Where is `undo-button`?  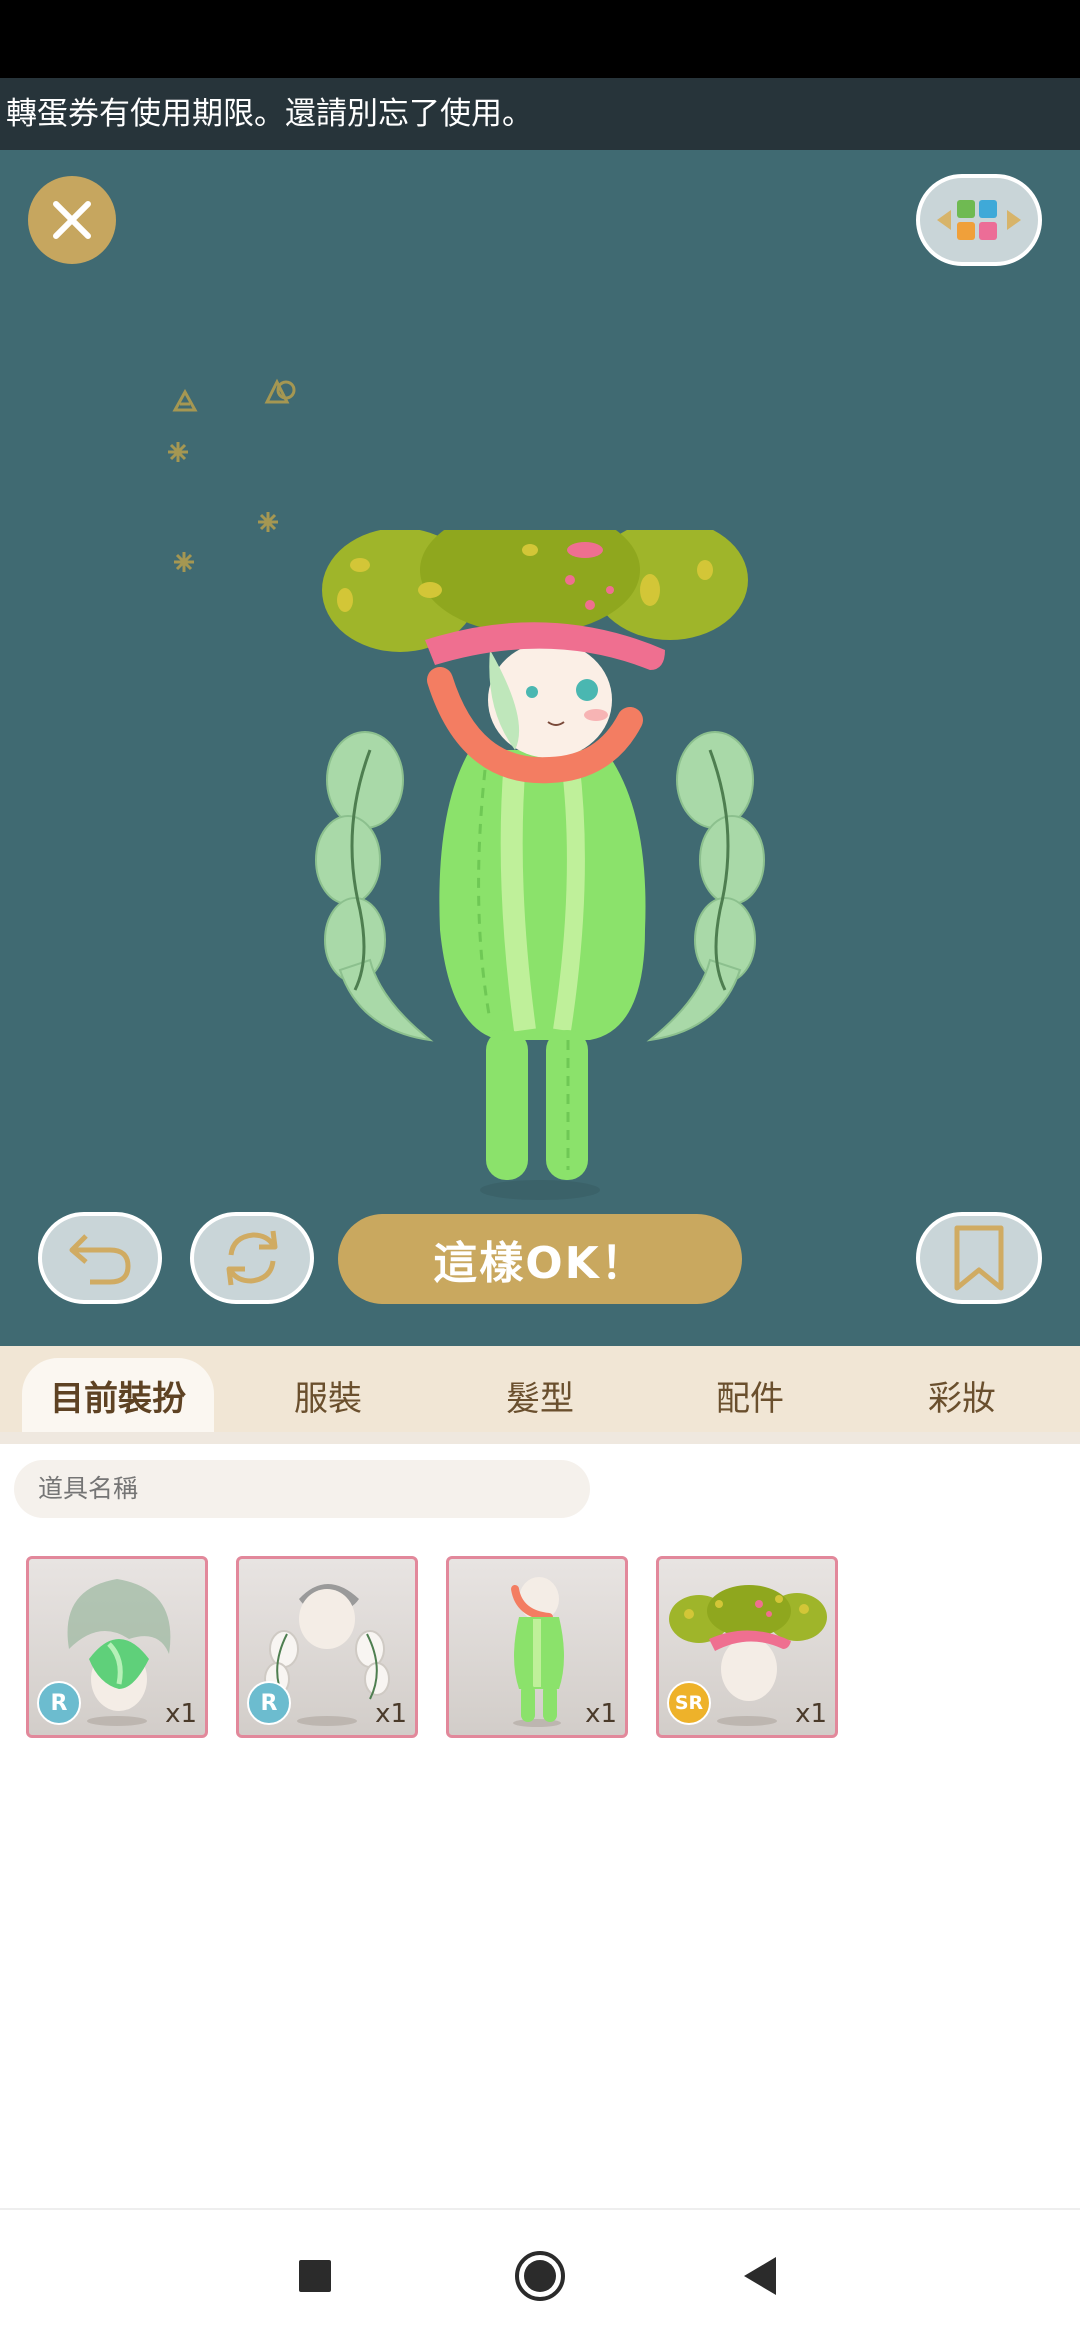
undo-button is located at coordinates (100, 1258).